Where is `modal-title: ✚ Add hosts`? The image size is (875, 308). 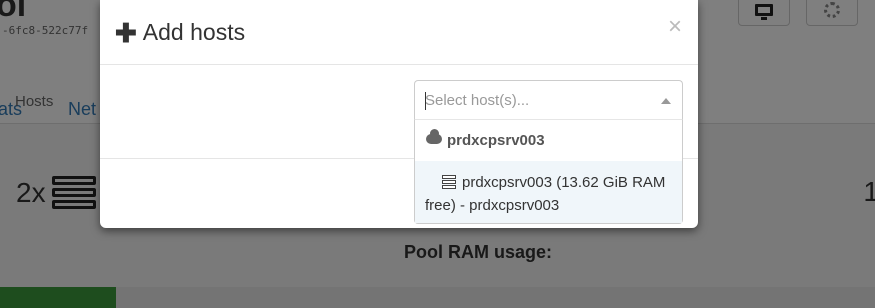
modal-title: ✚ Add hosts is located at coordinates (180, 32).